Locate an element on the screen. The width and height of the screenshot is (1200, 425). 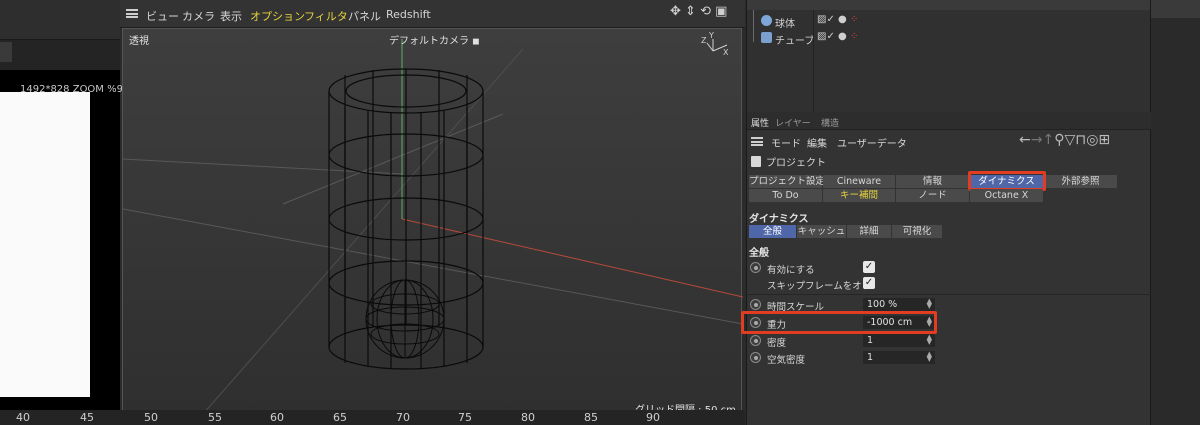
tab-structure: 構造 is located at coordinates (830, 122).